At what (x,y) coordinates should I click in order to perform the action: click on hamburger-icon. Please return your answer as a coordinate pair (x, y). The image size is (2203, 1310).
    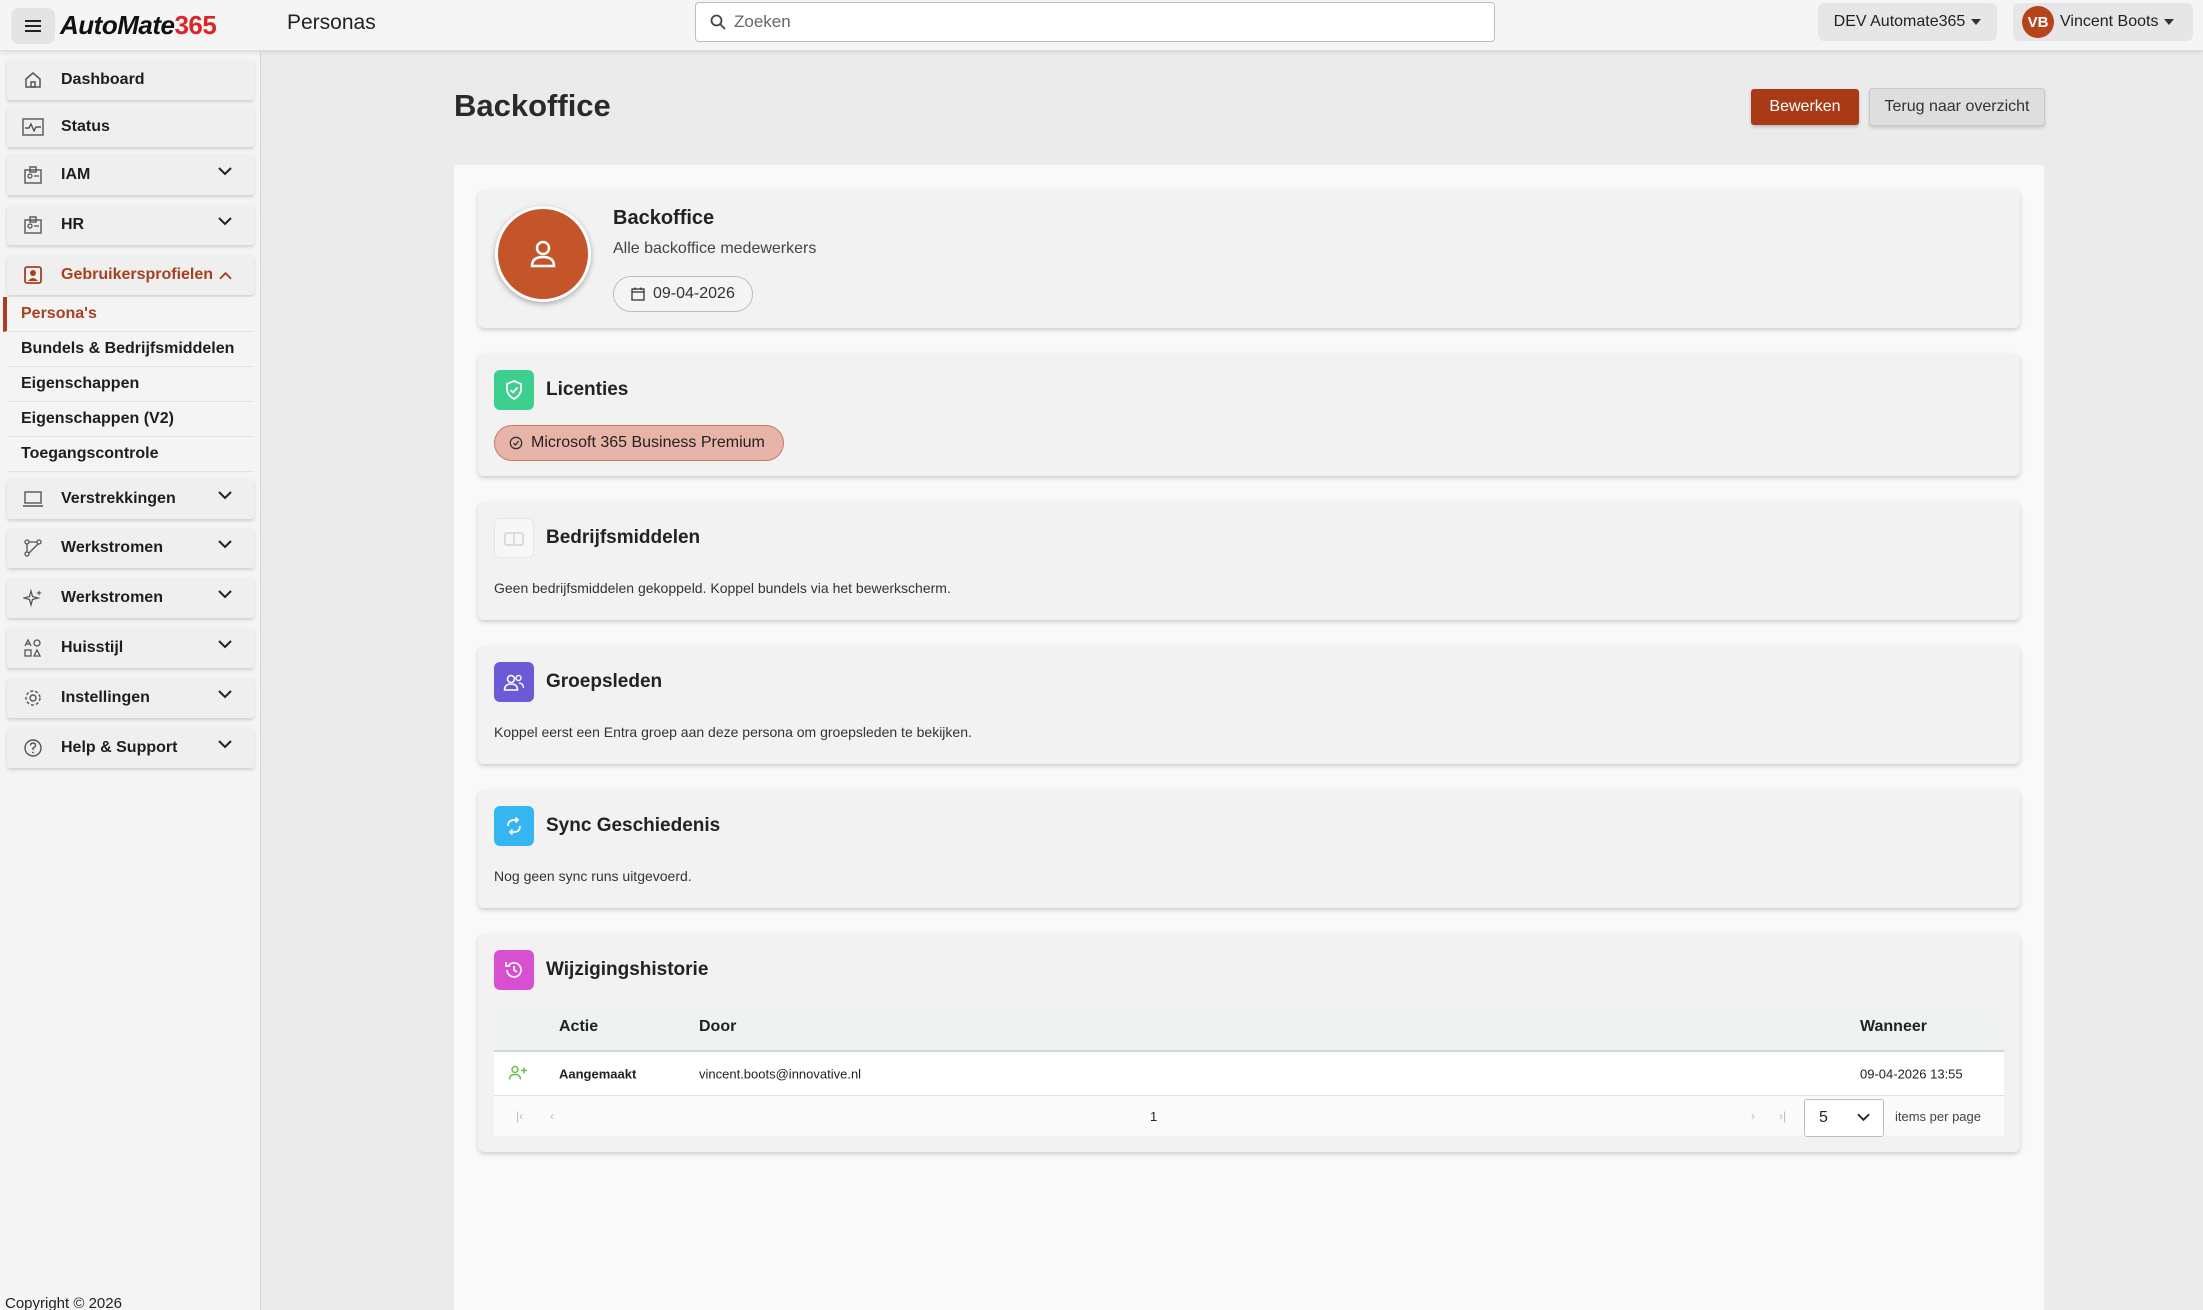
    Looking at the image, I should click on (33, 26).